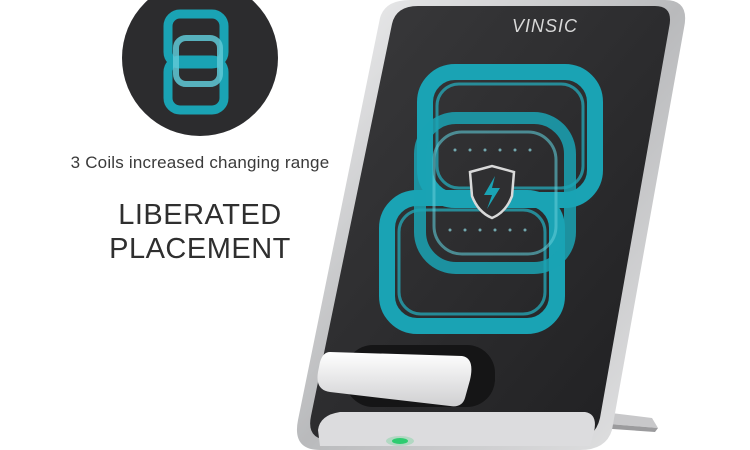 This screenshot has width=750, height=450. I want to click on feature-headline: LIBERATED PLACEMENT, so click(200, 232).